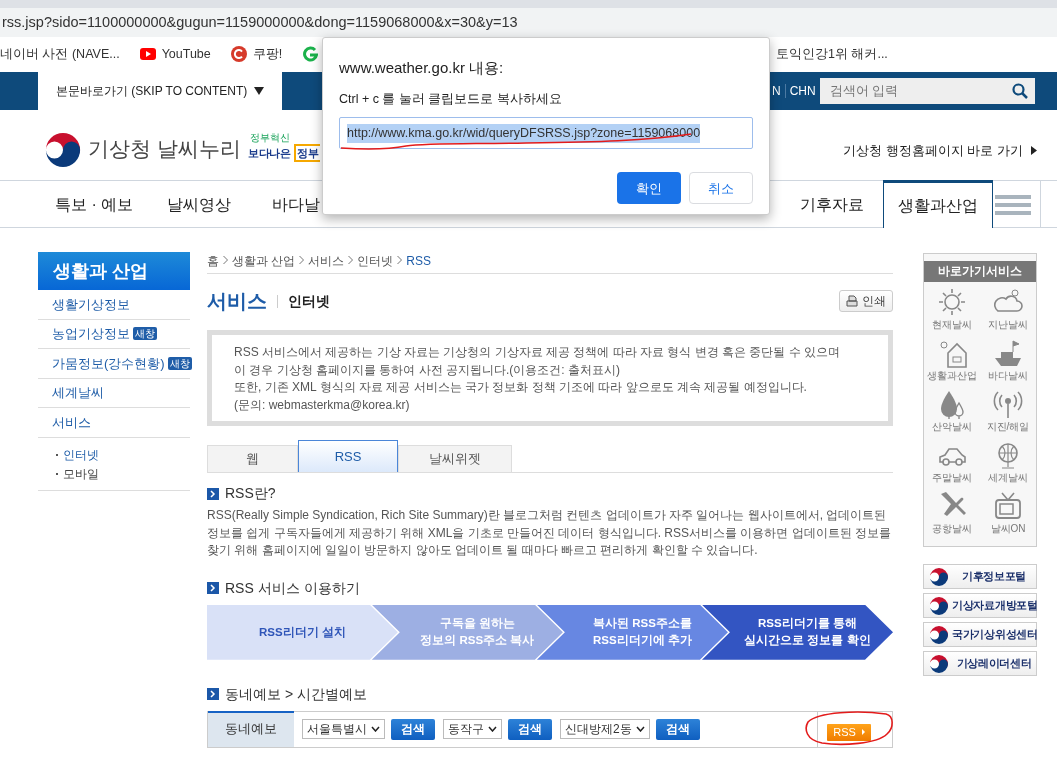 The width and height of the screenshot is (1057, 775). Describe the element at coordinates (164, 149) in the screenshot. I see `site-name: 기상청 날씨누리` at that location.